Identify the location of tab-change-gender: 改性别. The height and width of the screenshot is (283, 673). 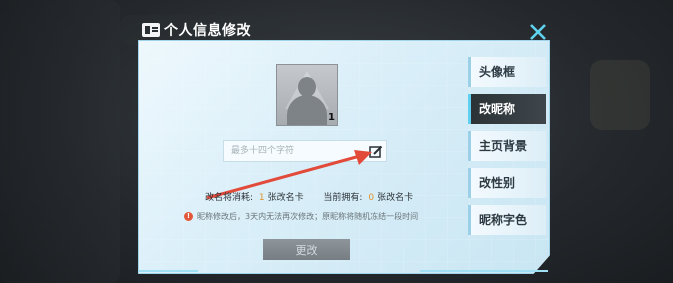
(507, 183).